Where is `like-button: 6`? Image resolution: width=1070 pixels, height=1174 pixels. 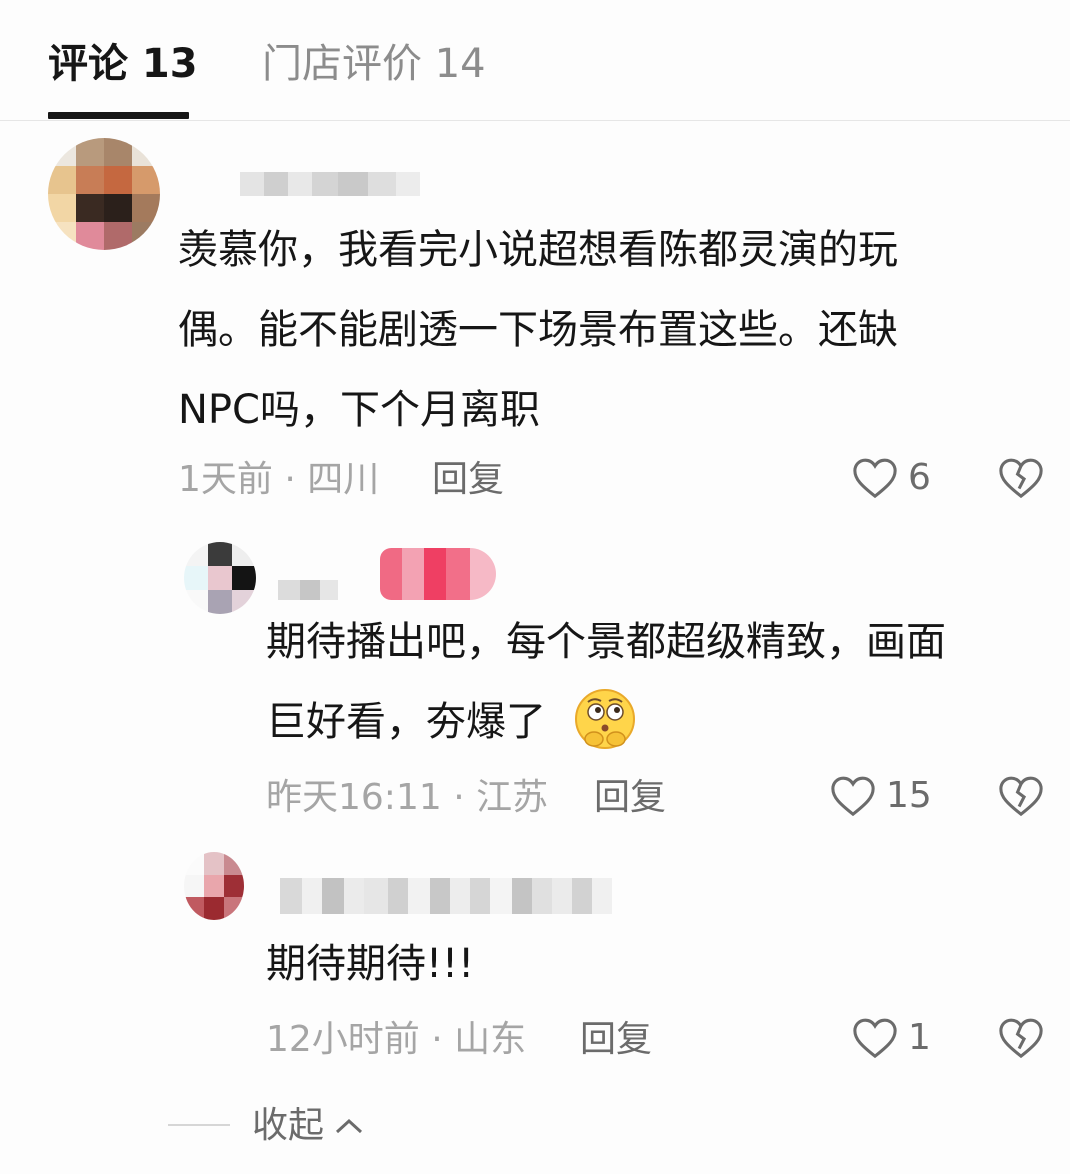
like-button: 6 is located at coordinates (891, 478).